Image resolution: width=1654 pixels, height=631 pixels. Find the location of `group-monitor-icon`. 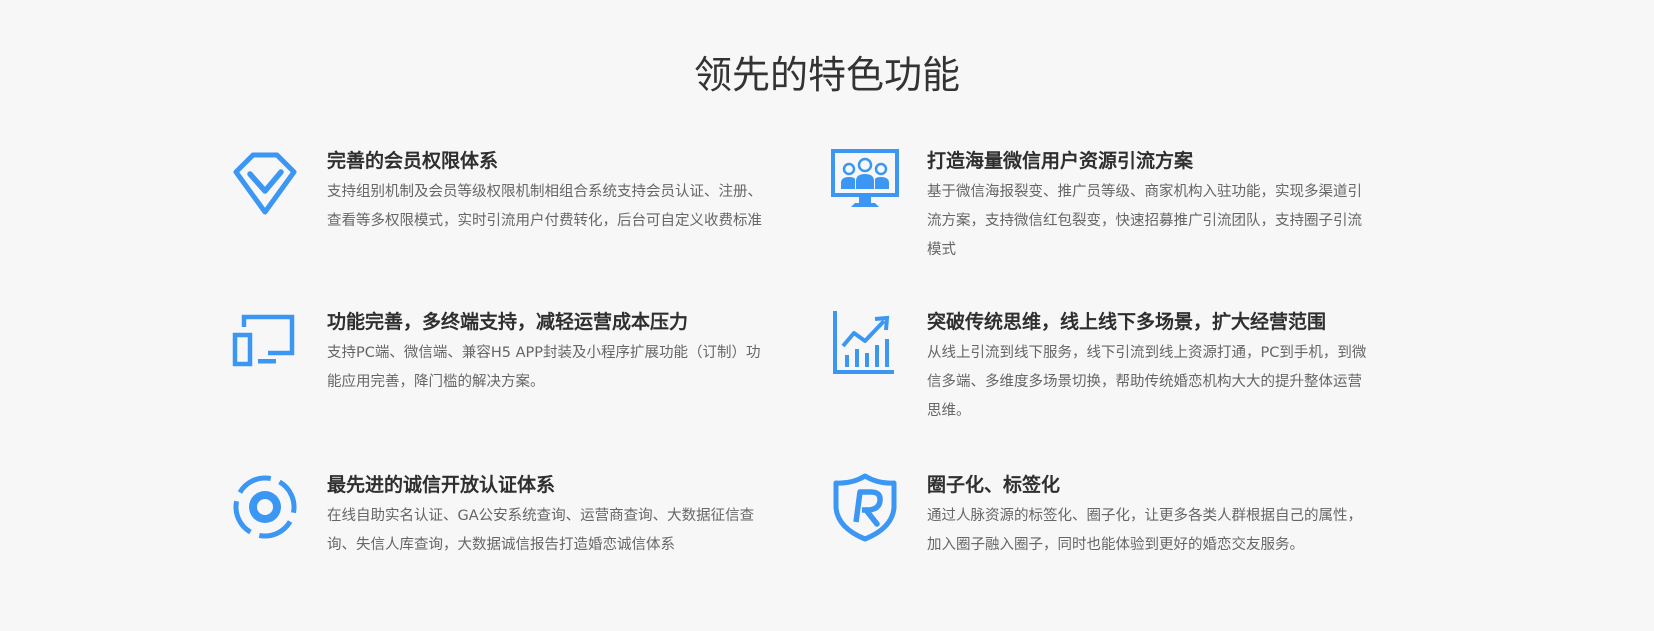

group-monitor-icon is located at coordinates (865, 183).